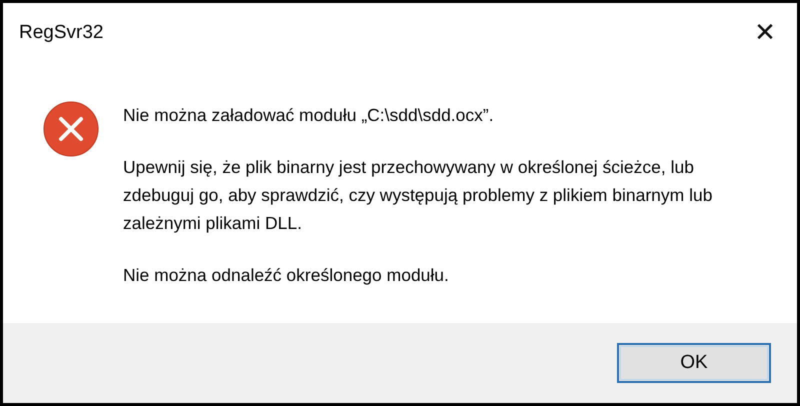  What do you see at coordinates (61, 33) in the screenshot?
I see `window-title: RegSvr32` at bounding box center [61, 33].